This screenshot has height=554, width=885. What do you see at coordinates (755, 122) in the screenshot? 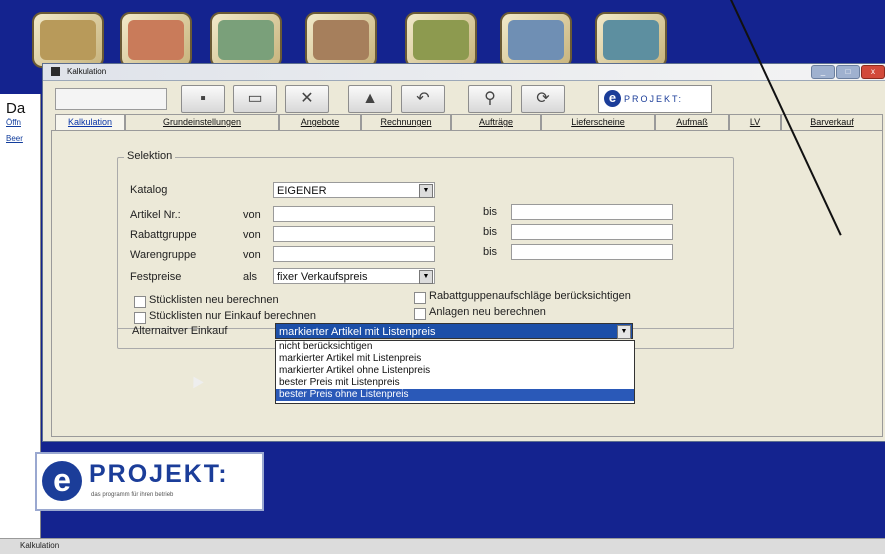
I see `tab-lv: LV` at bounding box center [755, 122].